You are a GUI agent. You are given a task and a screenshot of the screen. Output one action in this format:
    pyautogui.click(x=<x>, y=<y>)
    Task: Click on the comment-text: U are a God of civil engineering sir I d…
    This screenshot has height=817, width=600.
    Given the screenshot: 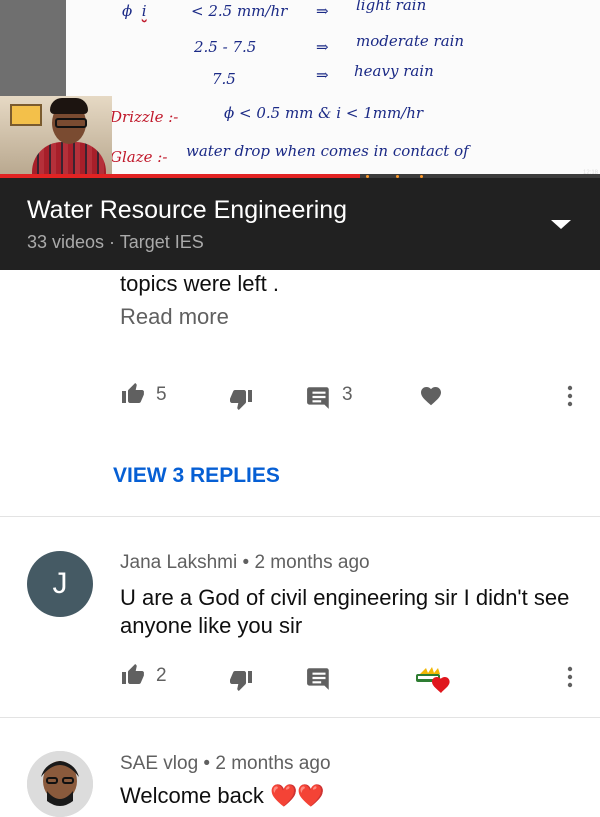 What is the action you would take?
    pyautogui.click(x=345, y=611)
    